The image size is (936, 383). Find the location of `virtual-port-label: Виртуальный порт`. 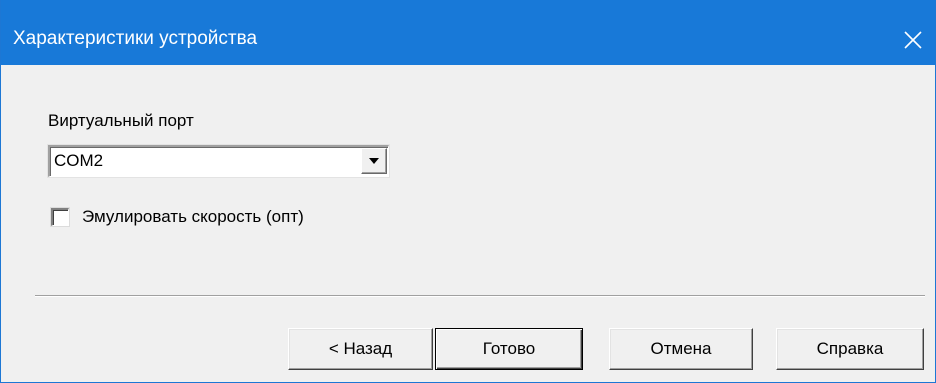

virtual-port-label: Виртуальный порт is located at coordinates (121, 120).